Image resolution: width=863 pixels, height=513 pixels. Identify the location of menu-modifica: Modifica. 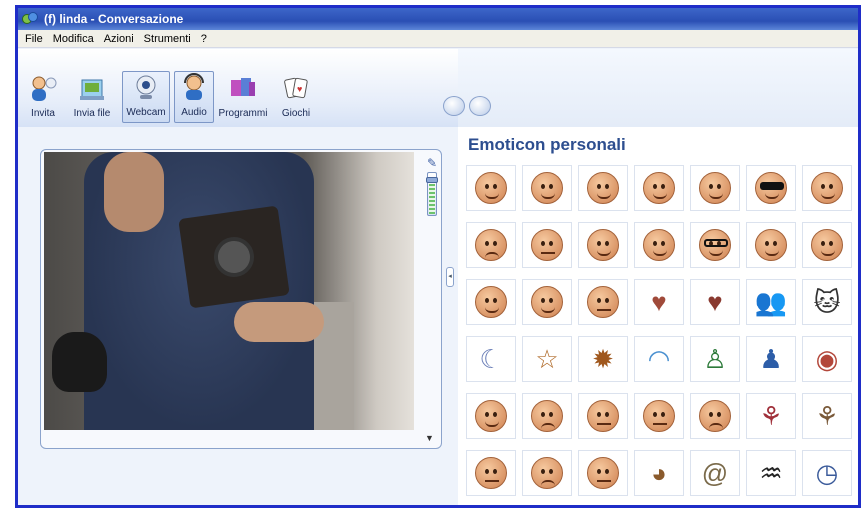
(73, 39).